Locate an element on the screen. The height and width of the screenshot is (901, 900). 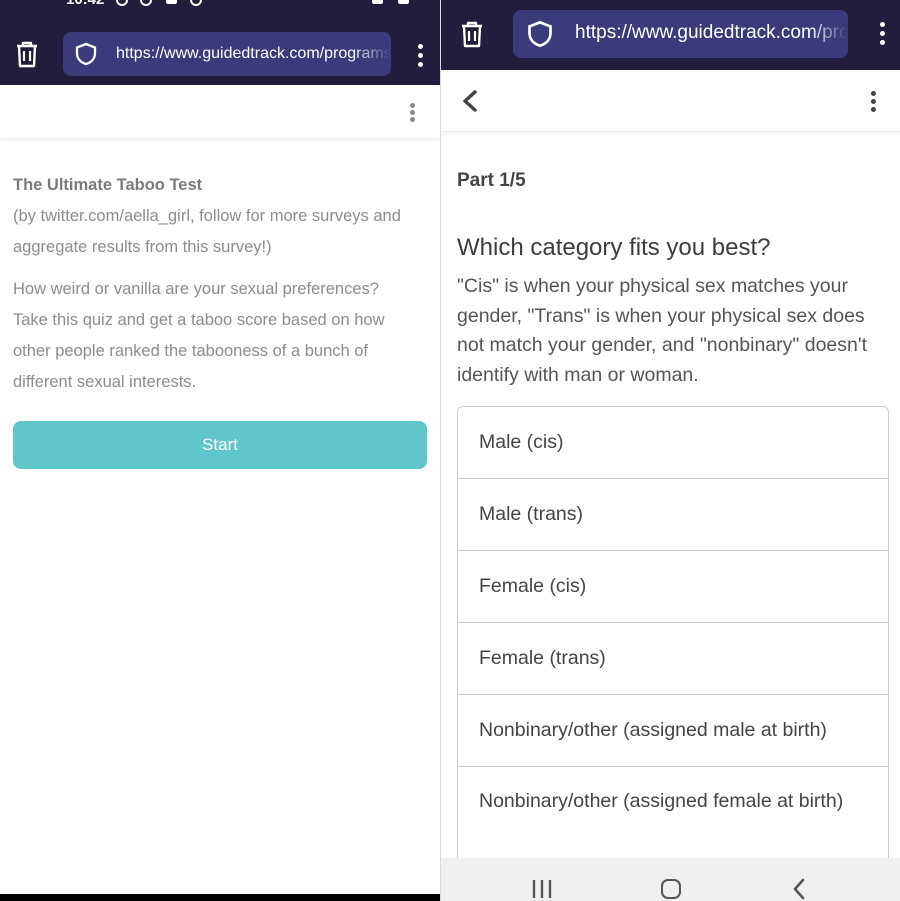
status-bar: 10:42 is located at coordinates (220, 8).